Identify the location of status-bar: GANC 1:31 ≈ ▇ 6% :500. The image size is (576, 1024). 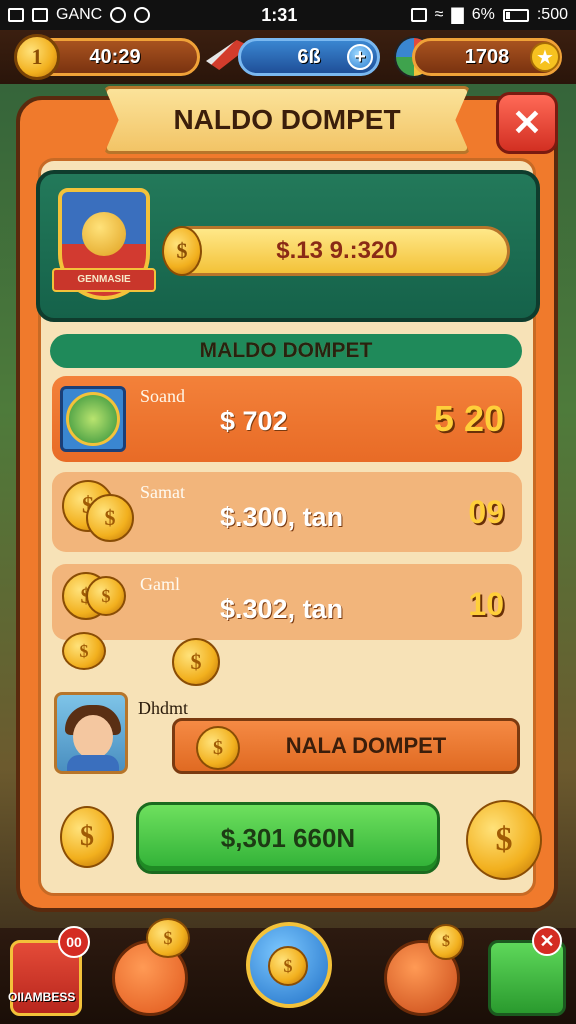
(288, 15).